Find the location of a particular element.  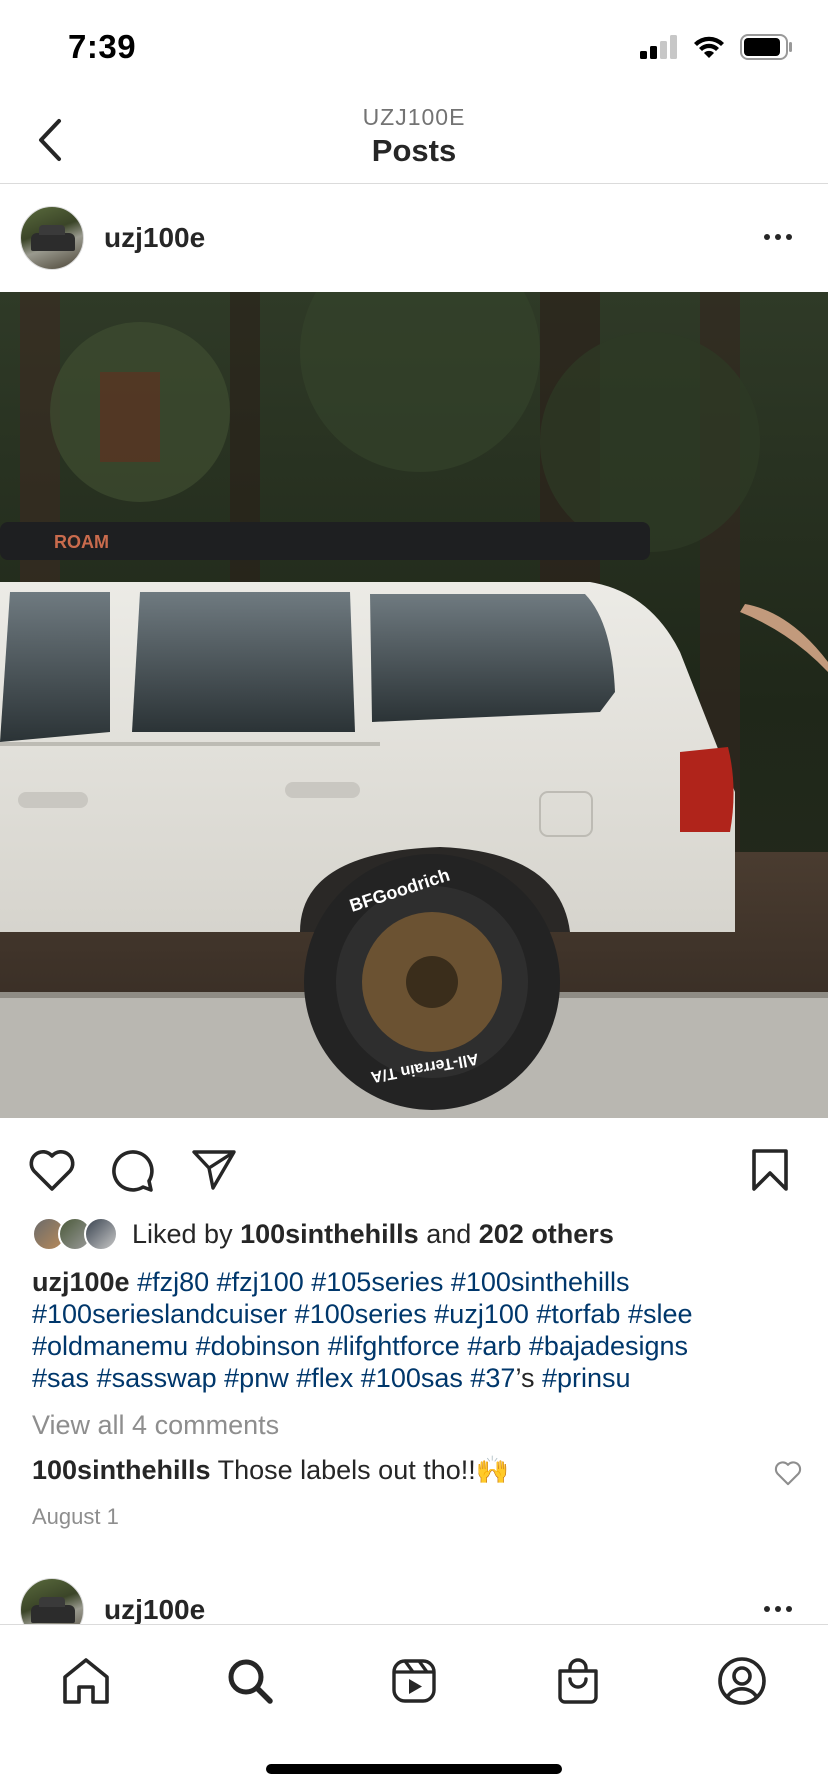

shopping-bag-icon is located at coordinates (578, 1681).